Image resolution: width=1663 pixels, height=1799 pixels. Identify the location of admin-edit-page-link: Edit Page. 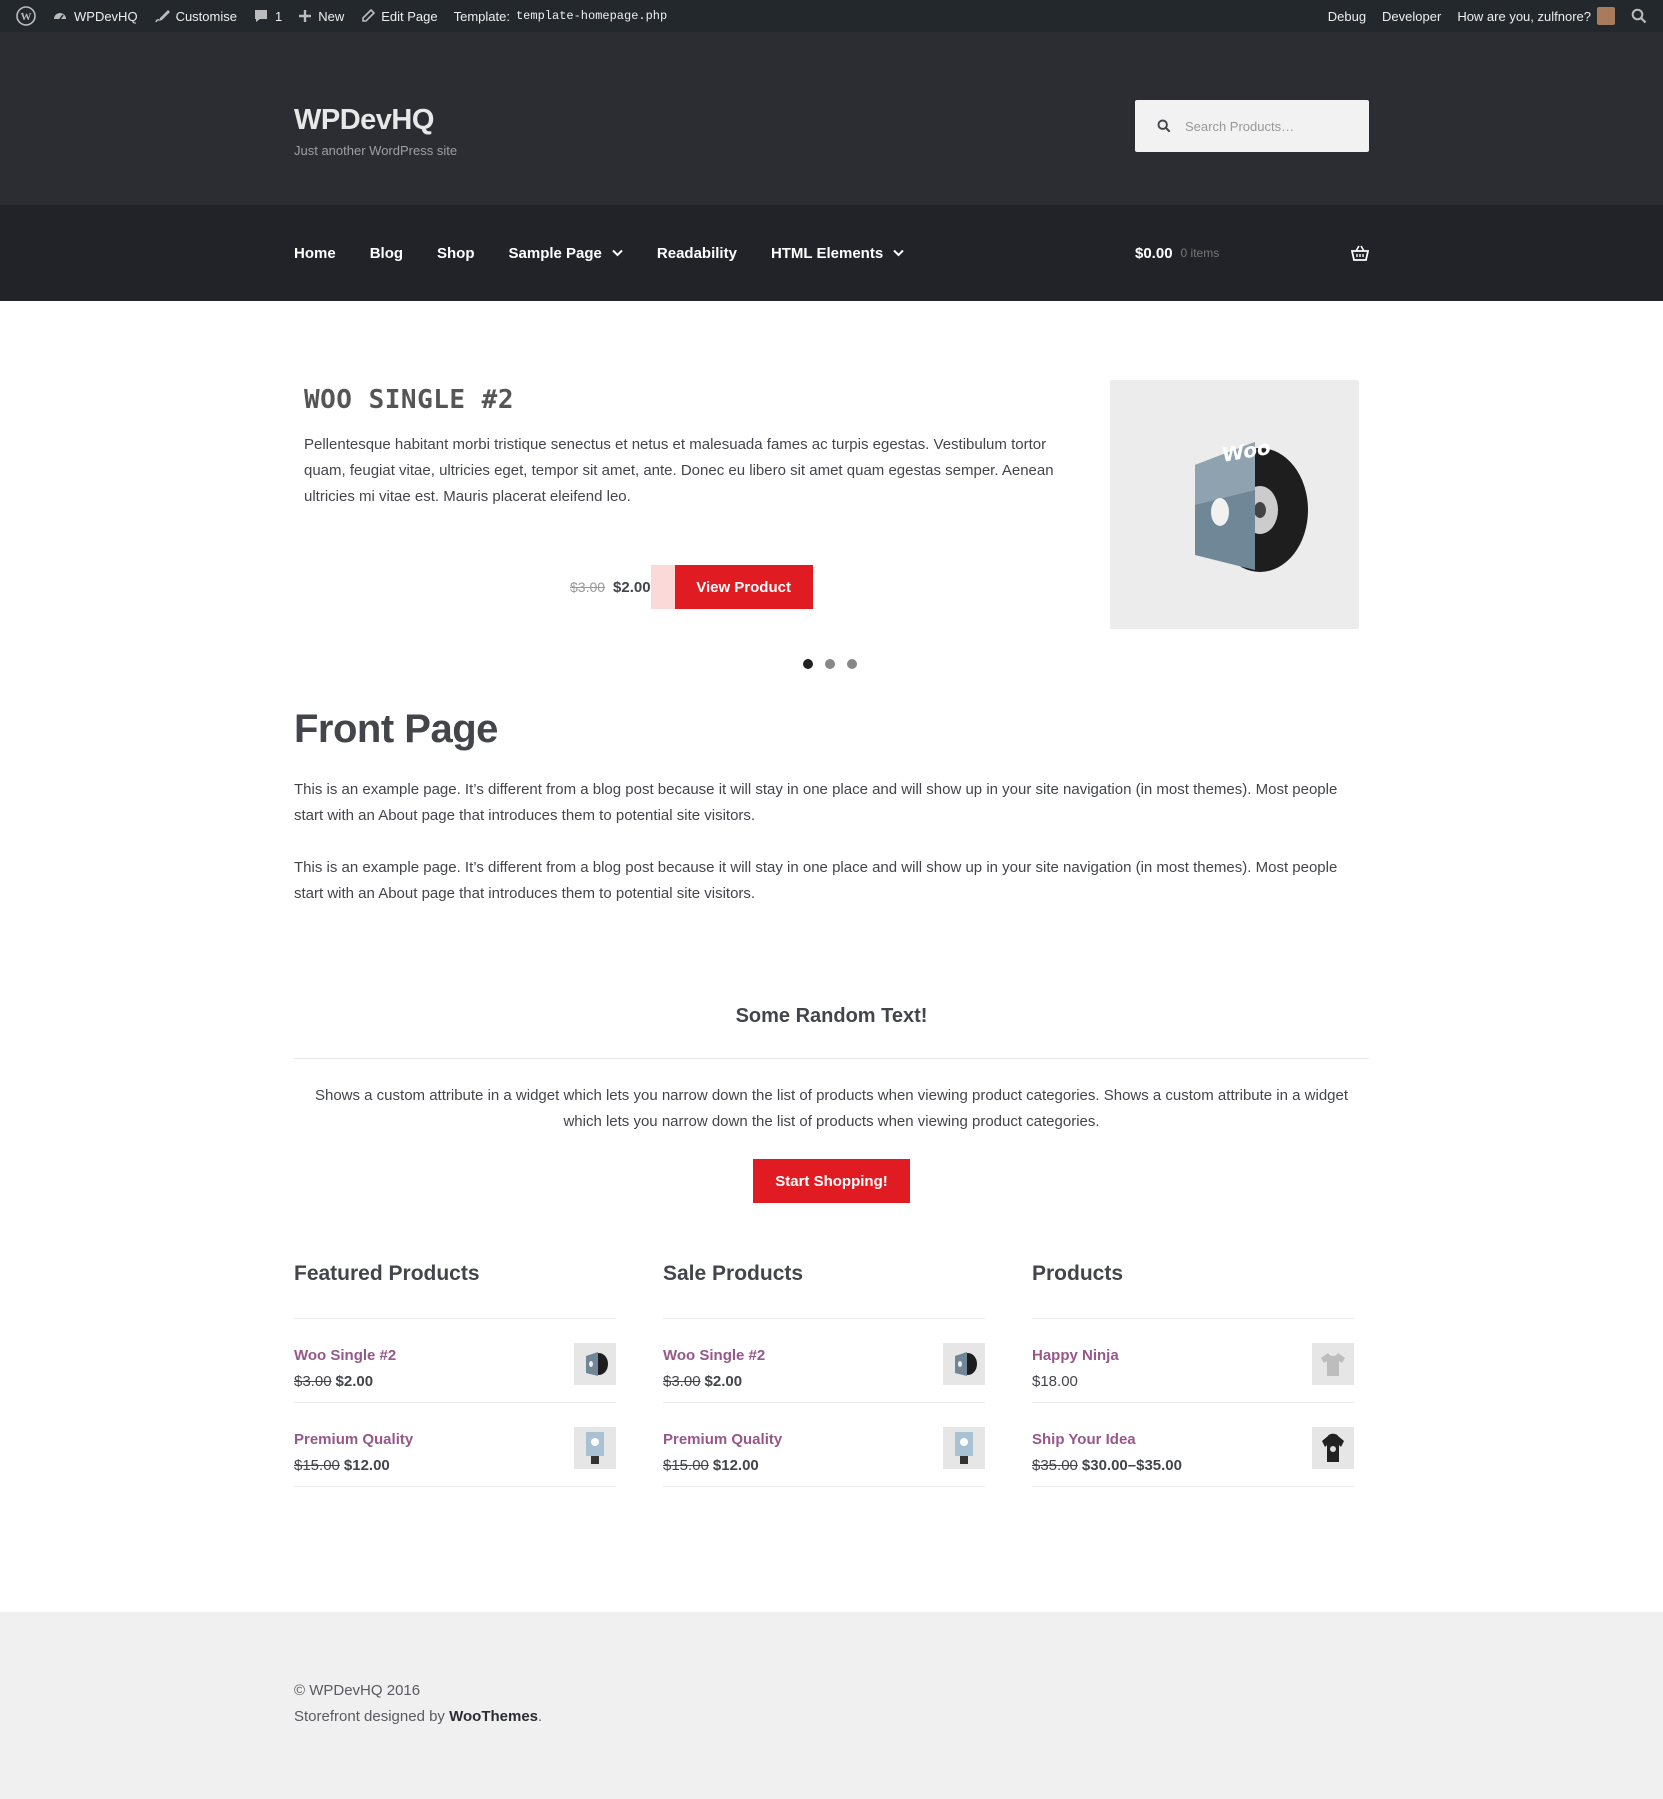
(398, 16).